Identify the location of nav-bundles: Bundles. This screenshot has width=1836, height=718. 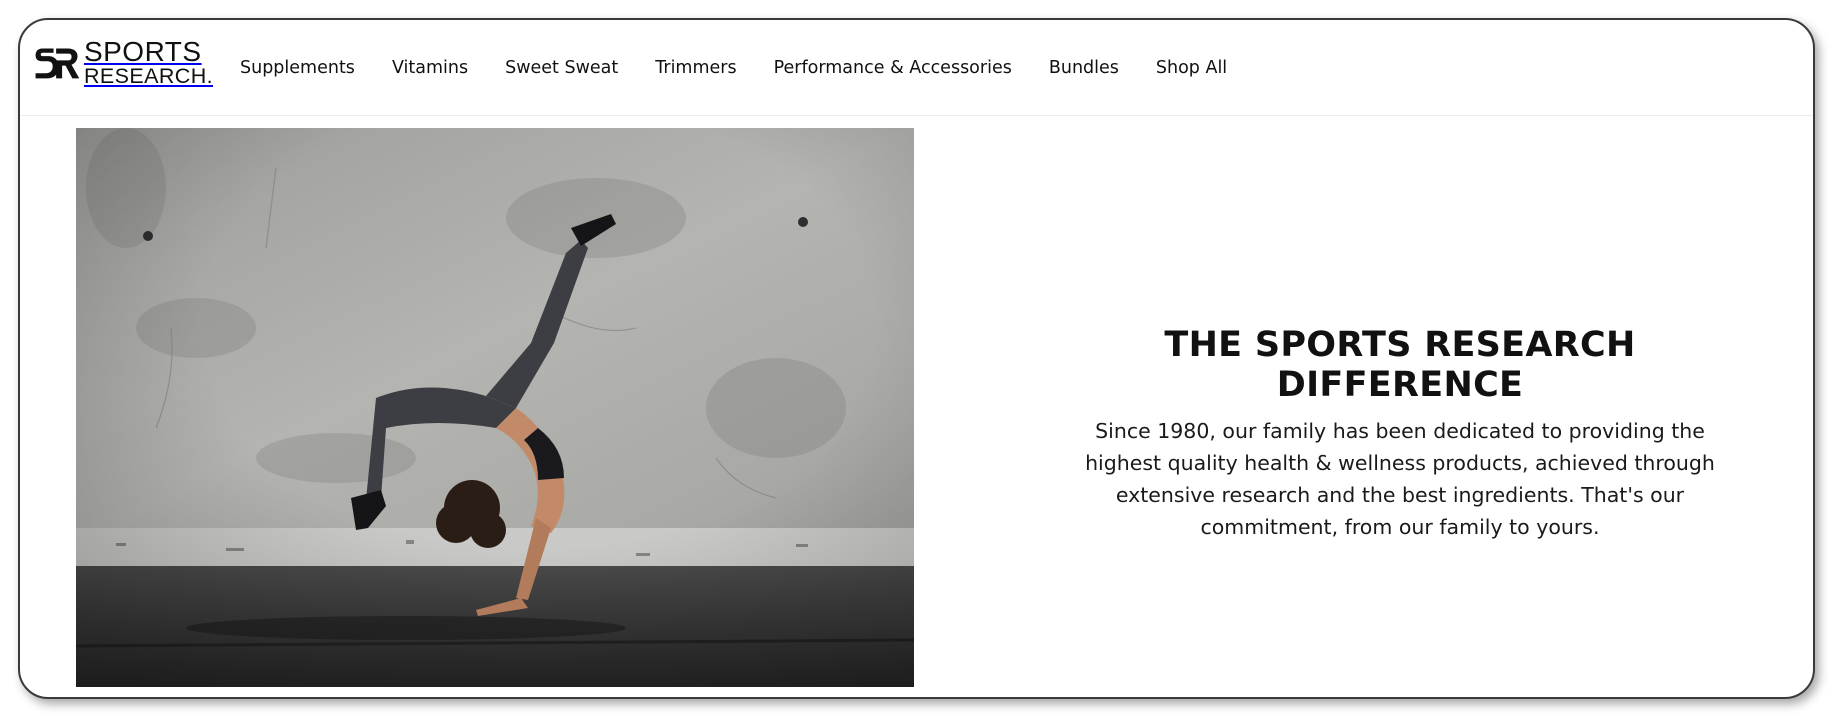
(1084, 68).